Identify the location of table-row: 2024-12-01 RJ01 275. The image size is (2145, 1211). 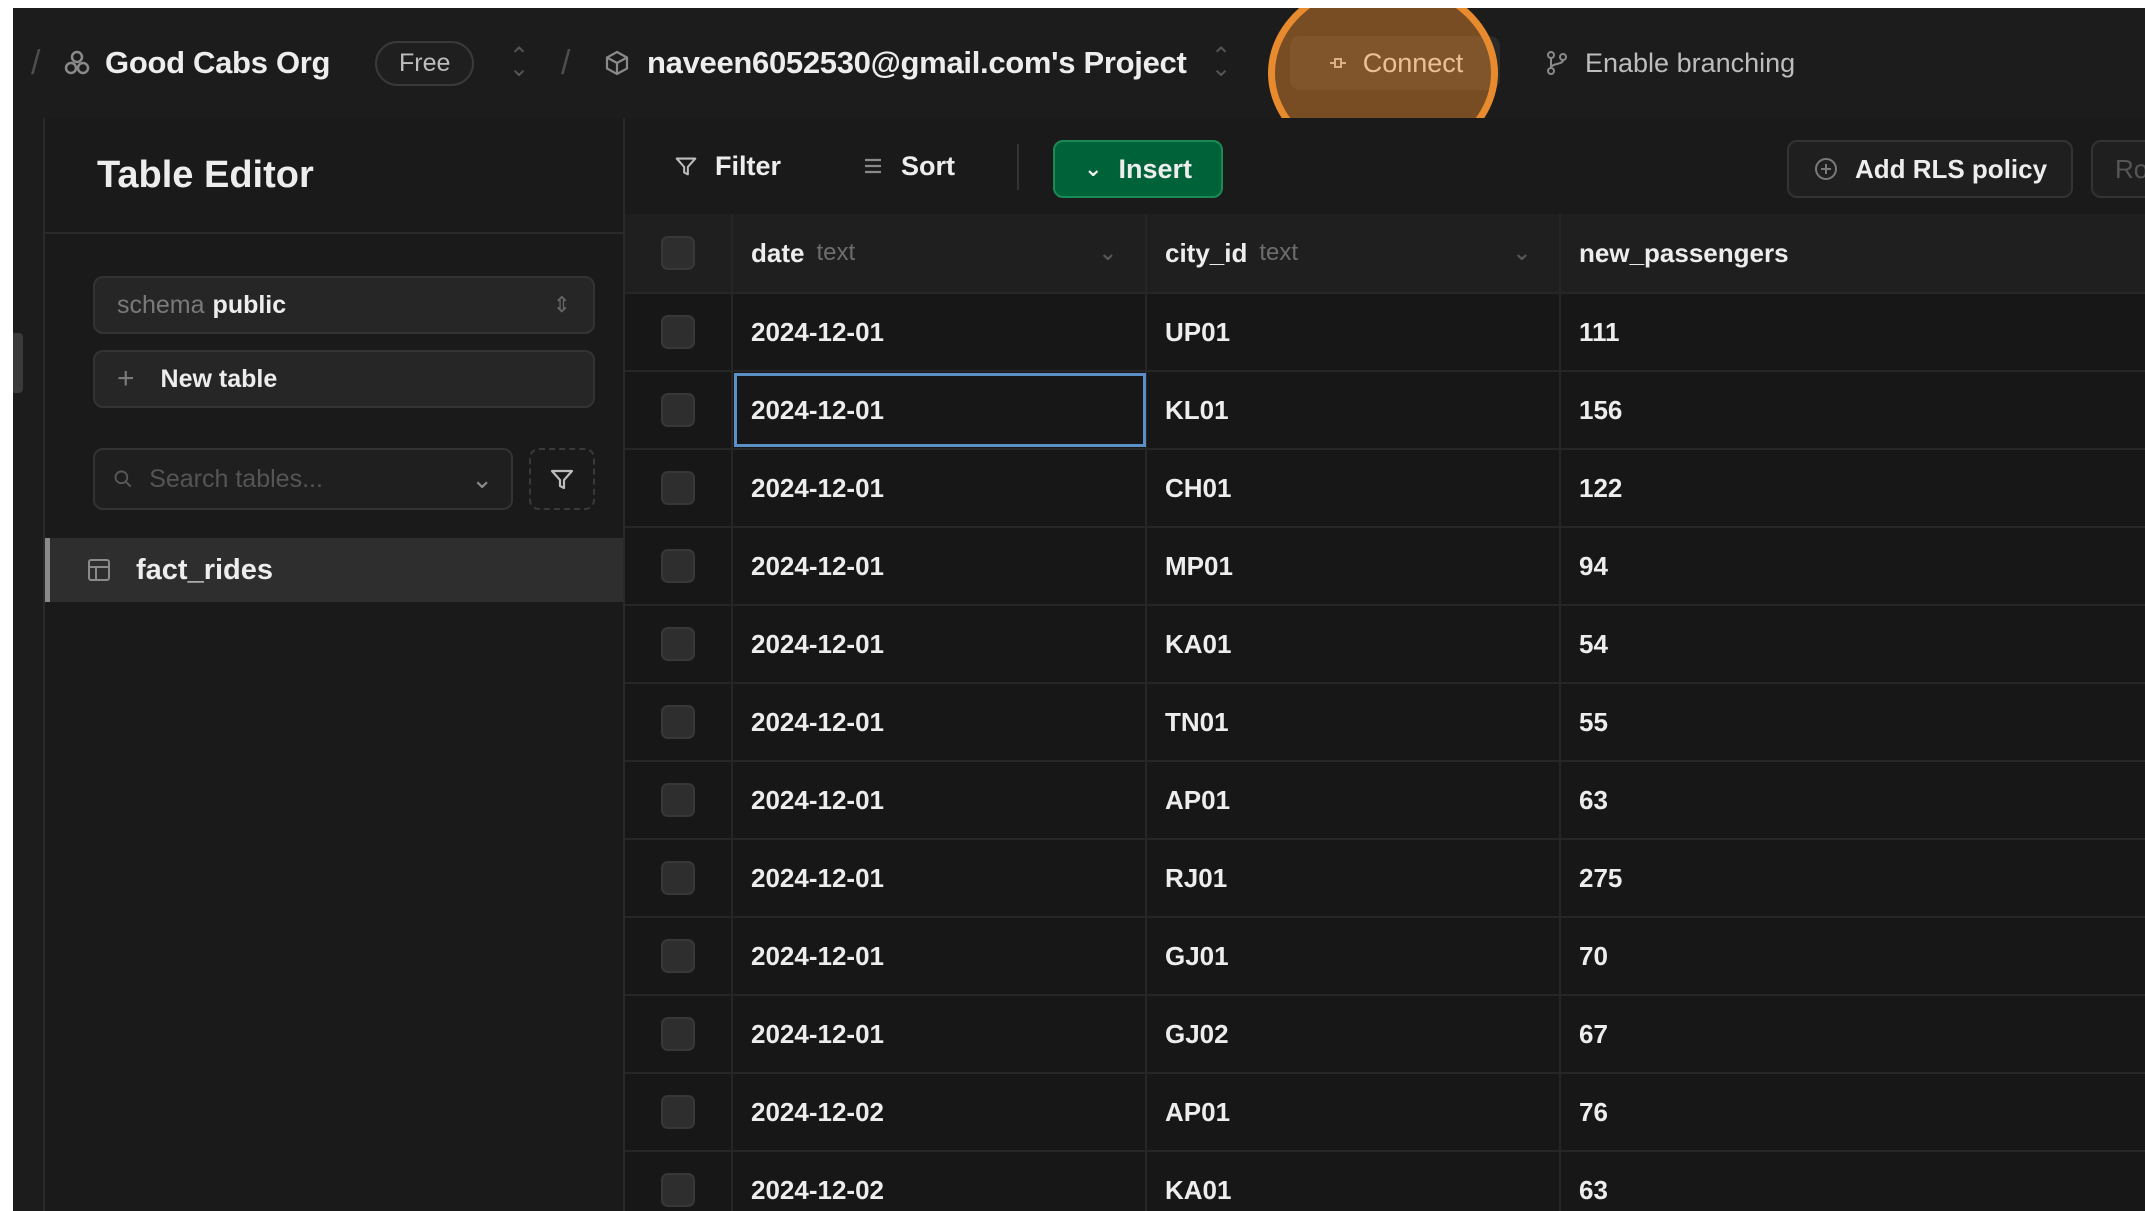
(1385, 879).